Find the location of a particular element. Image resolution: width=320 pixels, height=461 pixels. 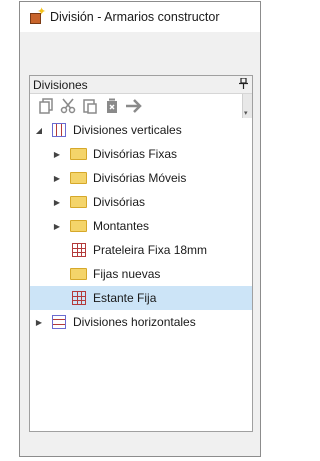

tree-node-folder: ▶ Divisórias Móveis is located at coordinates (141, 178).